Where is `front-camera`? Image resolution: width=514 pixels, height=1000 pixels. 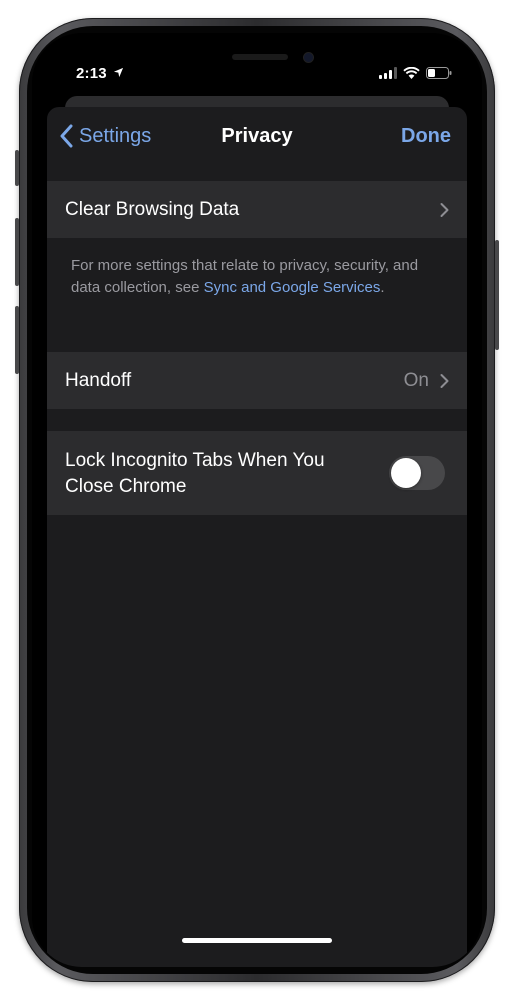
front-camera is located at coordinates (308, 57).